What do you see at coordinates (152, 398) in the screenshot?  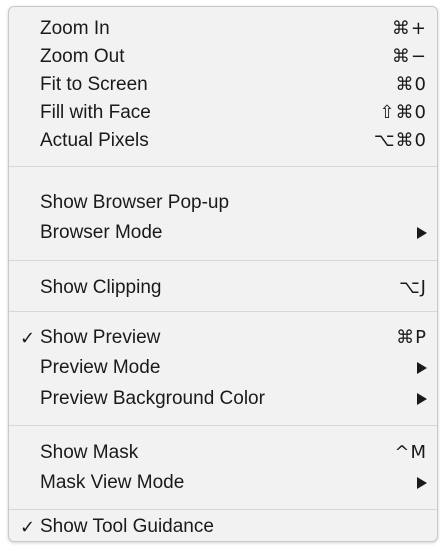 I see `menu-item-label: Preview Background Color` at bounding box center [152, 398].